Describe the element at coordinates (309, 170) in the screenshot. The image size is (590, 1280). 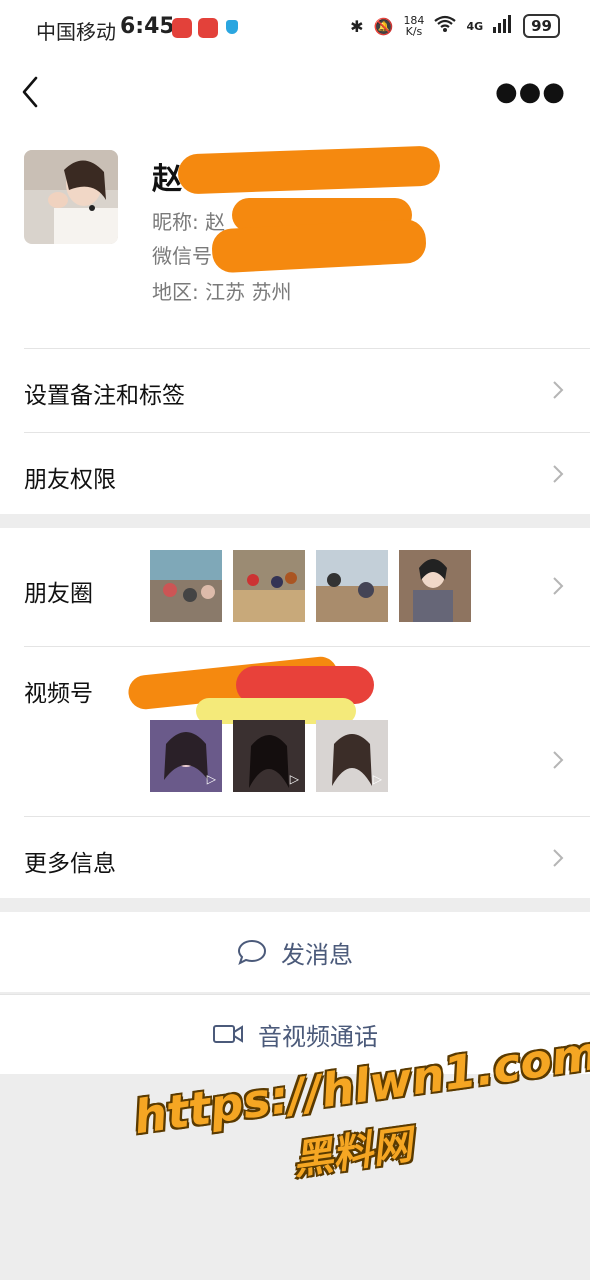
I see `redaction-scribble` at that location.